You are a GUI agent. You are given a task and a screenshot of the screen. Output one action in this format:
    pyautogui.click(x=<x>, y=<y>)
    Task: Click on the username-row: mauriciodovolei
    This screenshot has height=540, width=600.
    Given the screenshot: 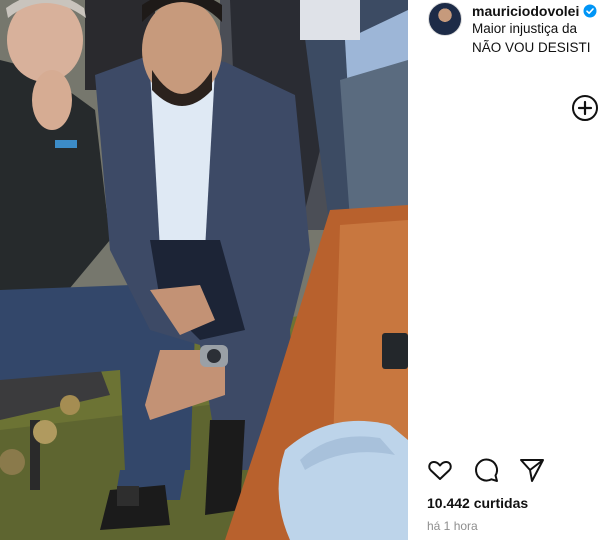 What is the action you would take?
    pyautogui.click(x=534, y=11)
    